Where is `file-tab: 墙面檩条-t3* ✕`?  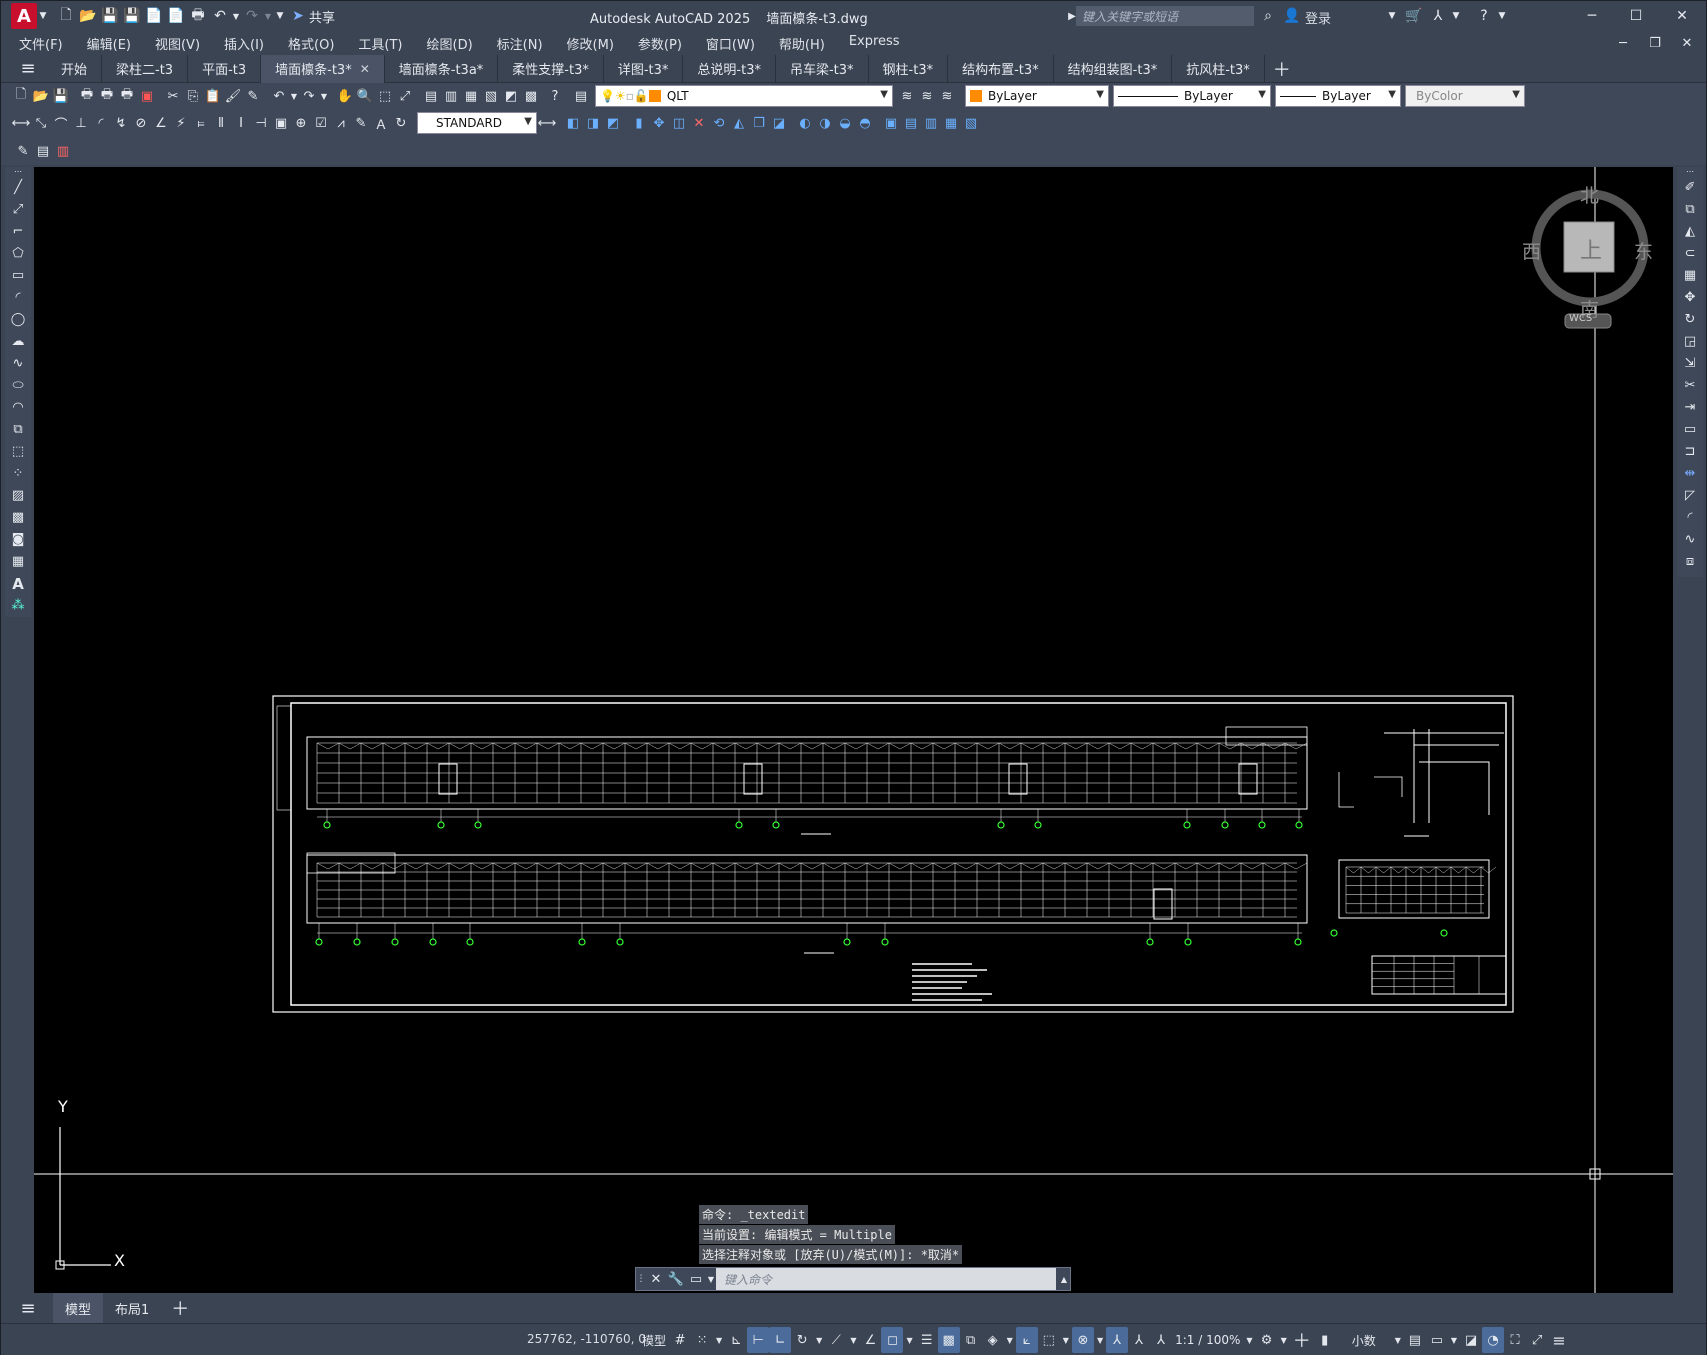 file-tab: 墙面檩条-t3* ✕ is located at coordinates (323, 68).